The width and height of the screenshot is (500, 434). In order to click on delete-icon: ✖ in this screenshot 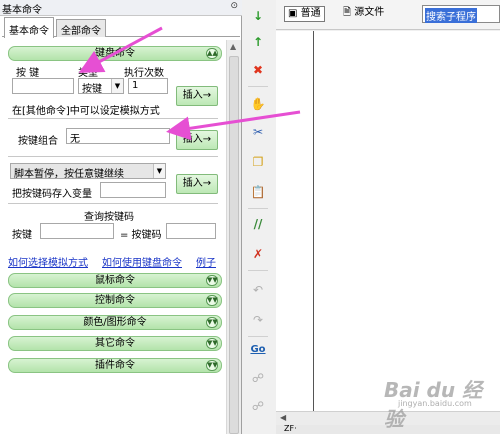, I will do `click(258, 70)`.